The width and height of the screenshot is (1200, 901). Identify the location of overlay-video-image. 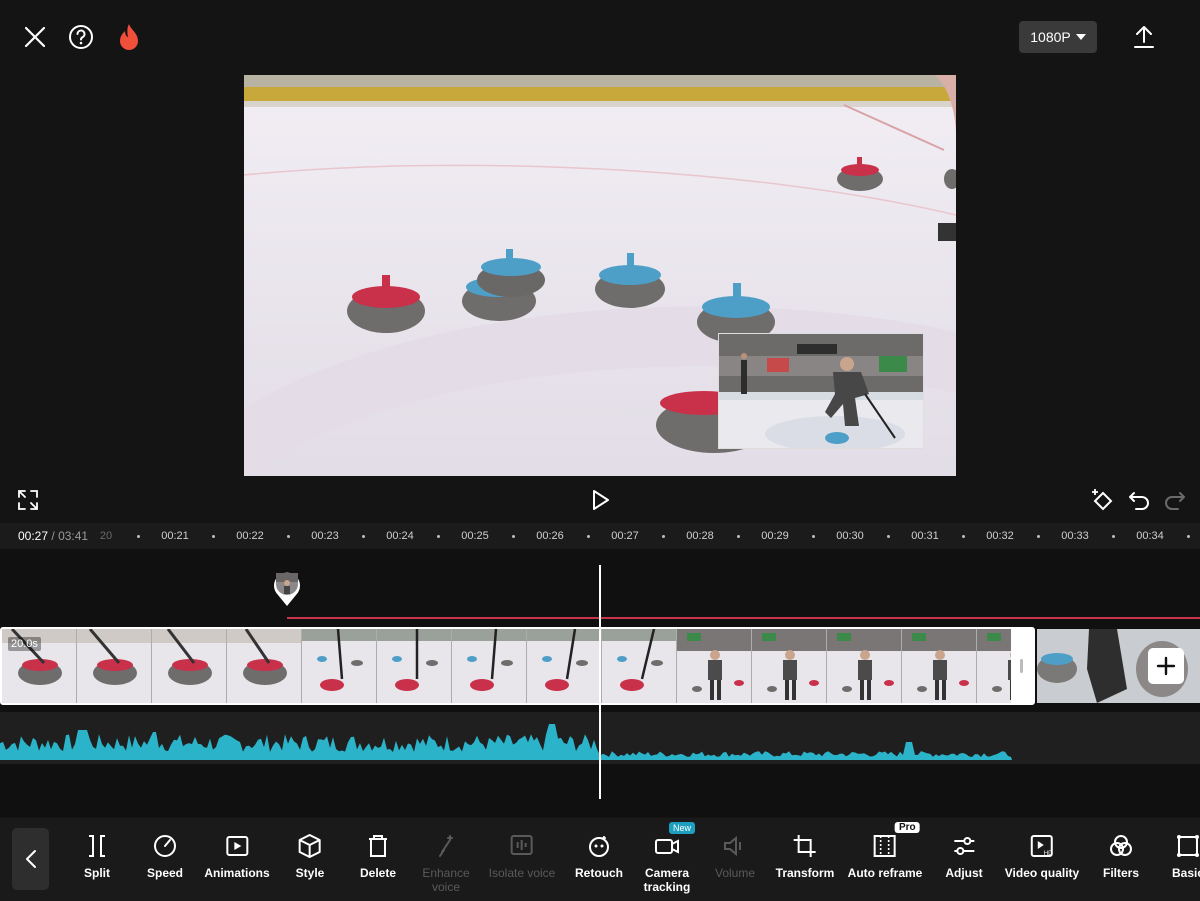
(821, 391).